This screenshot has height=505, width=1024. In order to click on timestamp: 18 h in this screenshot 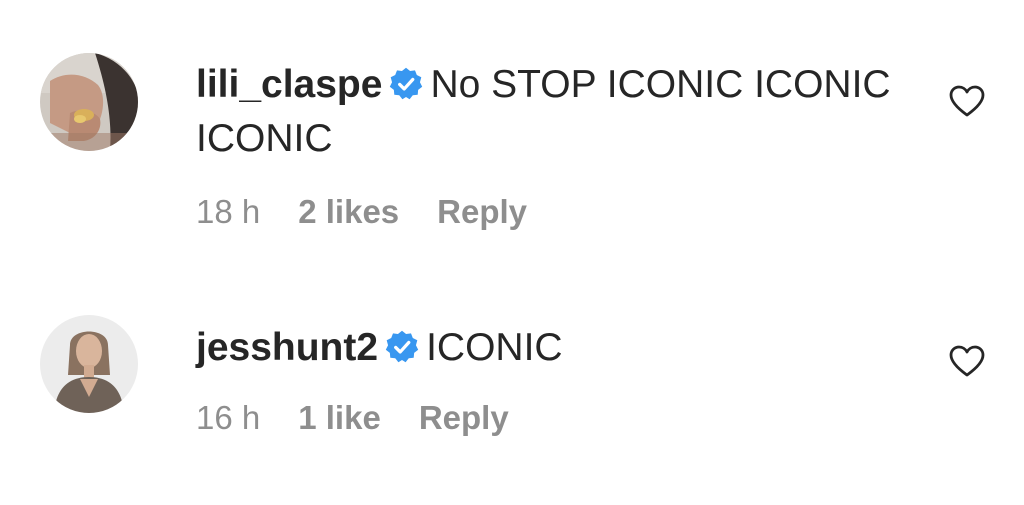, I will do `click(228, 211)`.